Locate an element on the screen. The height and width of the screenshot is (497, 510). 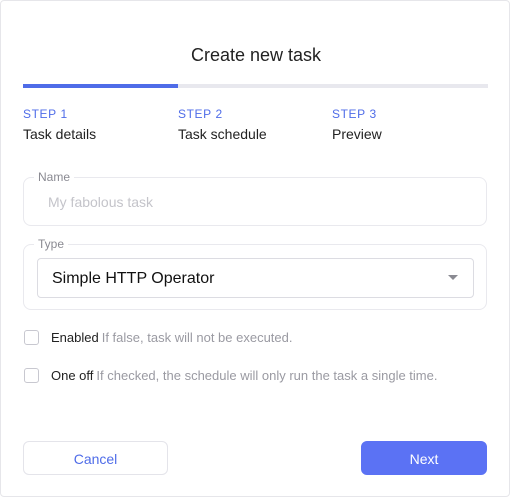
type-field-legend: Type is located at coordinates (51, 244).